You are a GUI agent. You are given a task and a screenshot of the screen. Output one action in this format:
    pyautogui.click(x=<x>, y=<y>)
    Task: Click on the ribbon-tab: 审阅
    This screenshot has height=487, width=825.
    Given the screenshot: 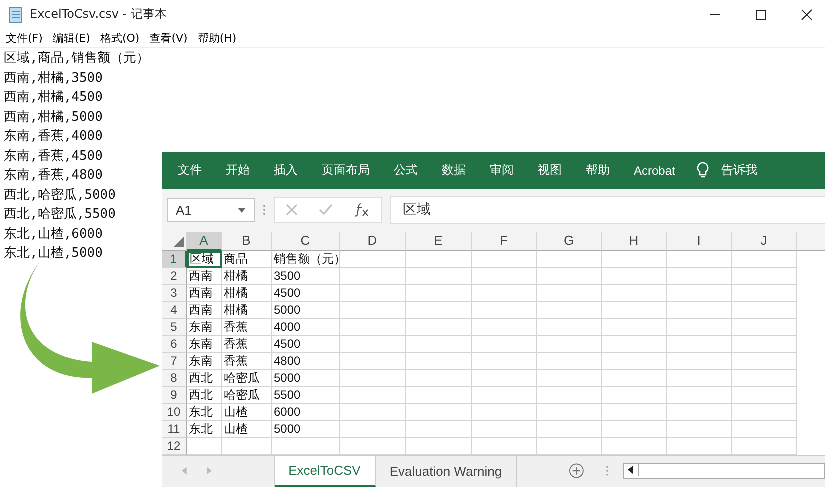 What is the action you would take?
    pyautogui.click(x=502, y=170)
    